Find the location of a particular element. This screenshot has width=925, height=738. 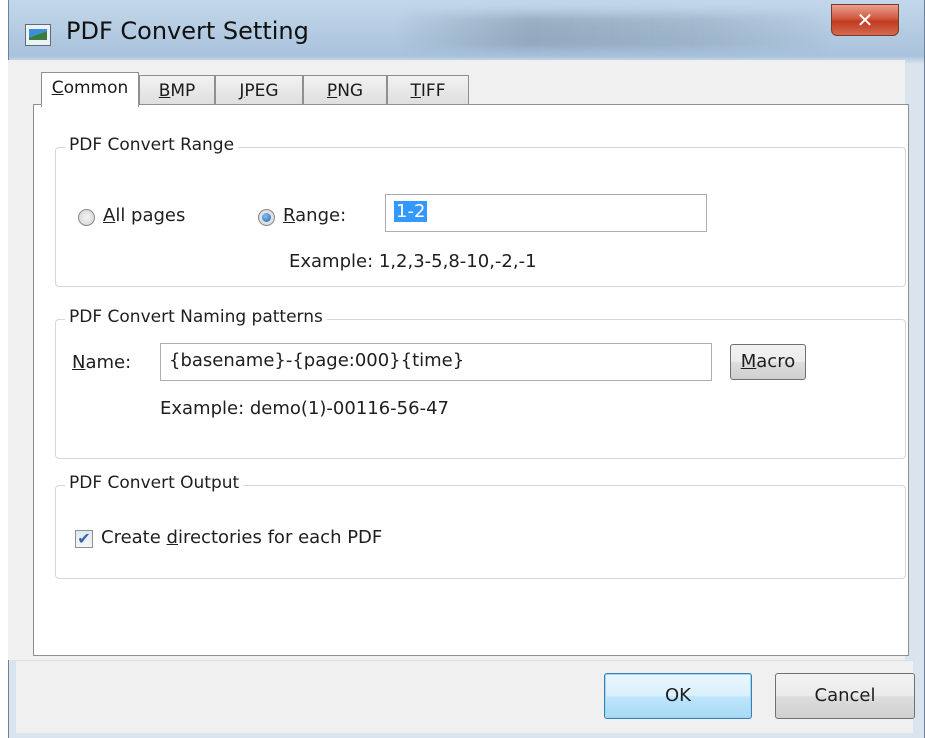

all-pages-mnemonic: A is located at coordinates (109, 215).